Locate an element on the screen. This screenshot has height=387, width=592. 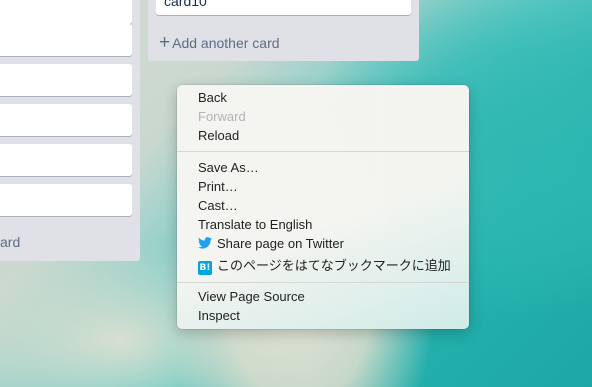
add-card-button-left: ard is located at coordinates (10, 242).